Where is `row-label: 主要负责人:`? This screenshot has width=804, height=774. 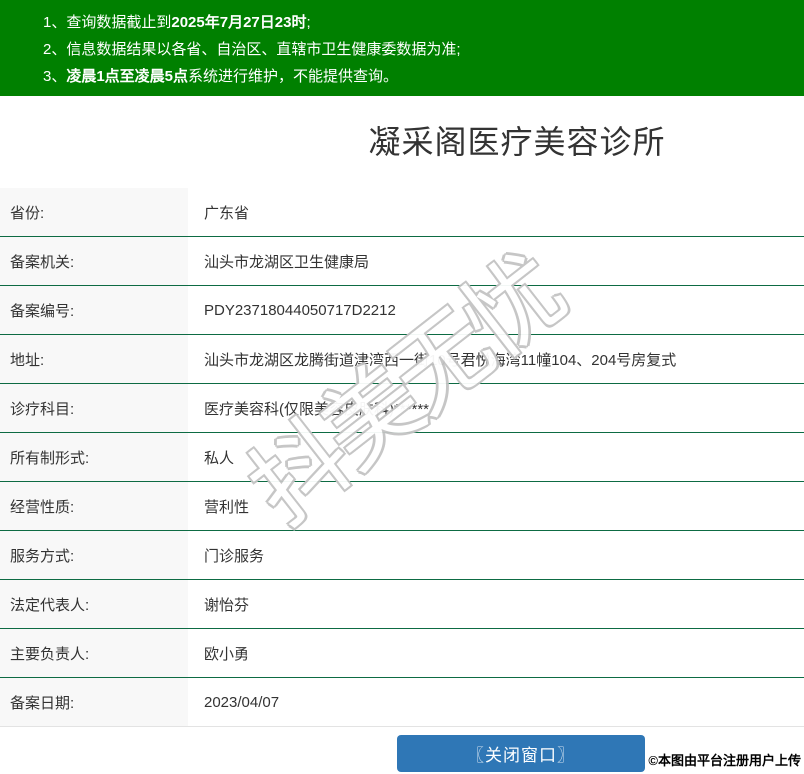
row-label: 主要负责人: is located at coordinates (94, 653).